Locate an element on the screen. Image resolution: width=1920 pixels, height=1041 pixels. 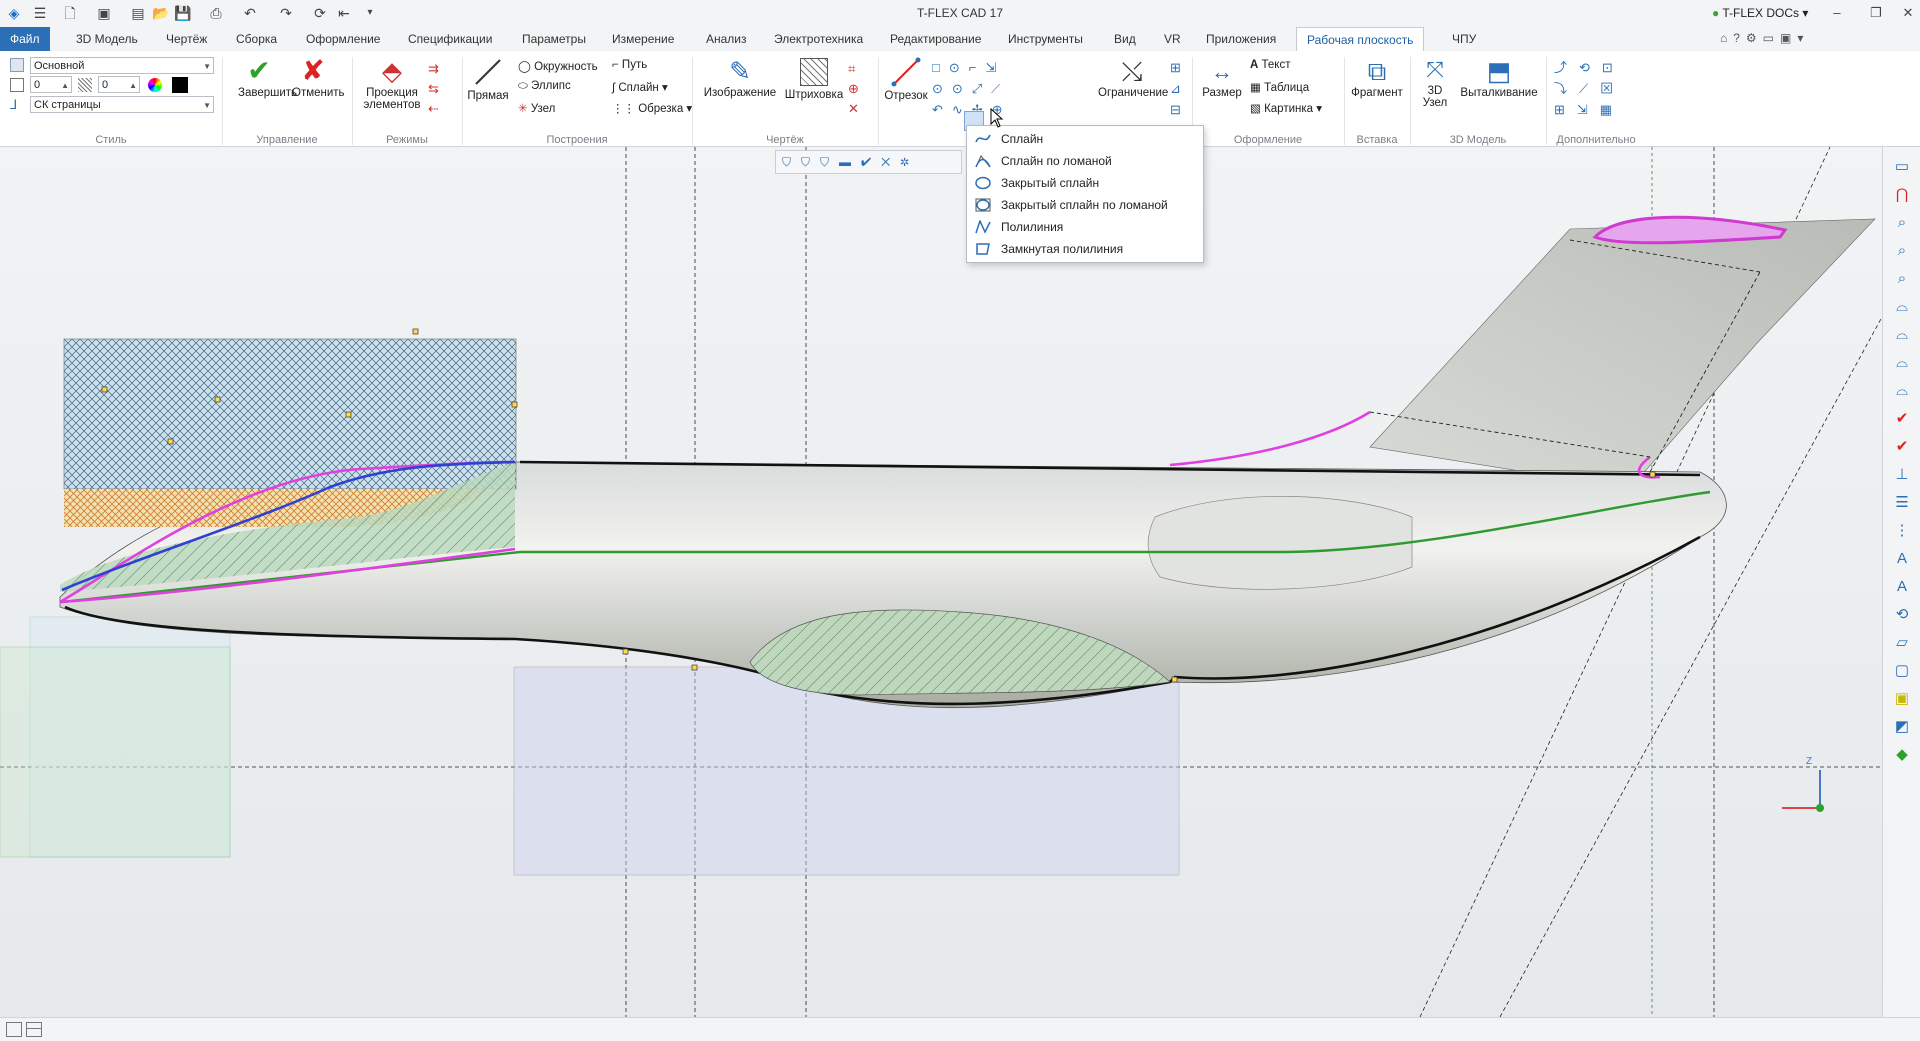
group-modes-label: Режимы is located at coordinates (407, 140).